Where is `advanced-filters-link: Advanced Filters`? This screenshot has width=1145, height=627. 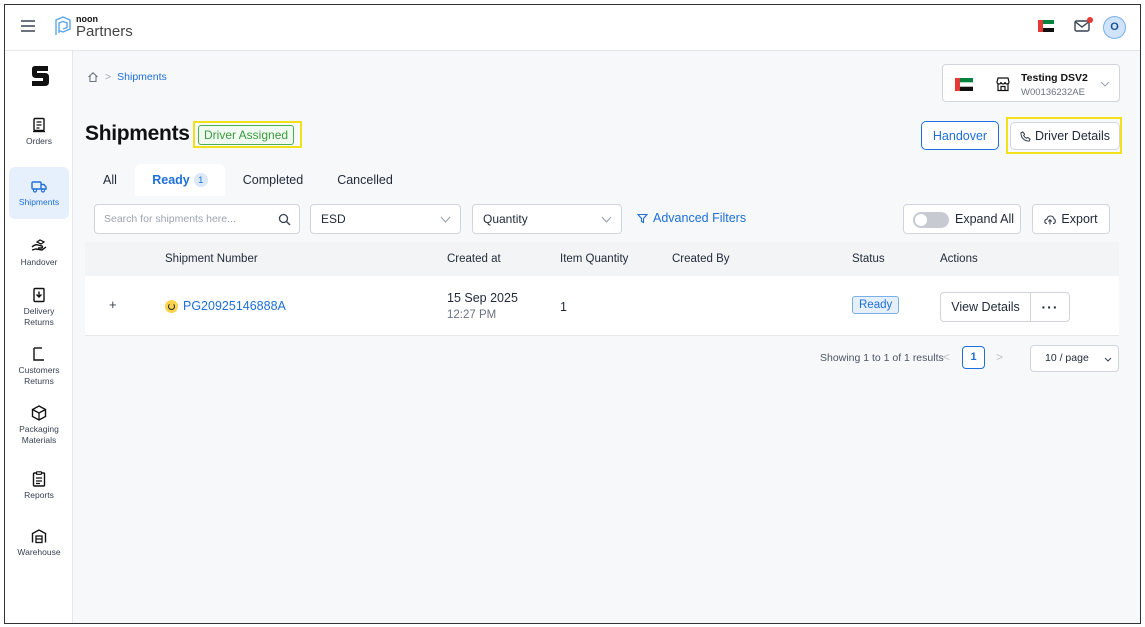 advanced-filters-link: Advanced Filters is located at coordinates (691, 218).